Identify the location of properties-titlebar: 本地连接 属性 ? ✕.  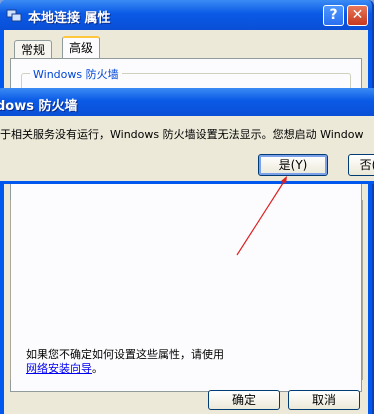
(186, 15).